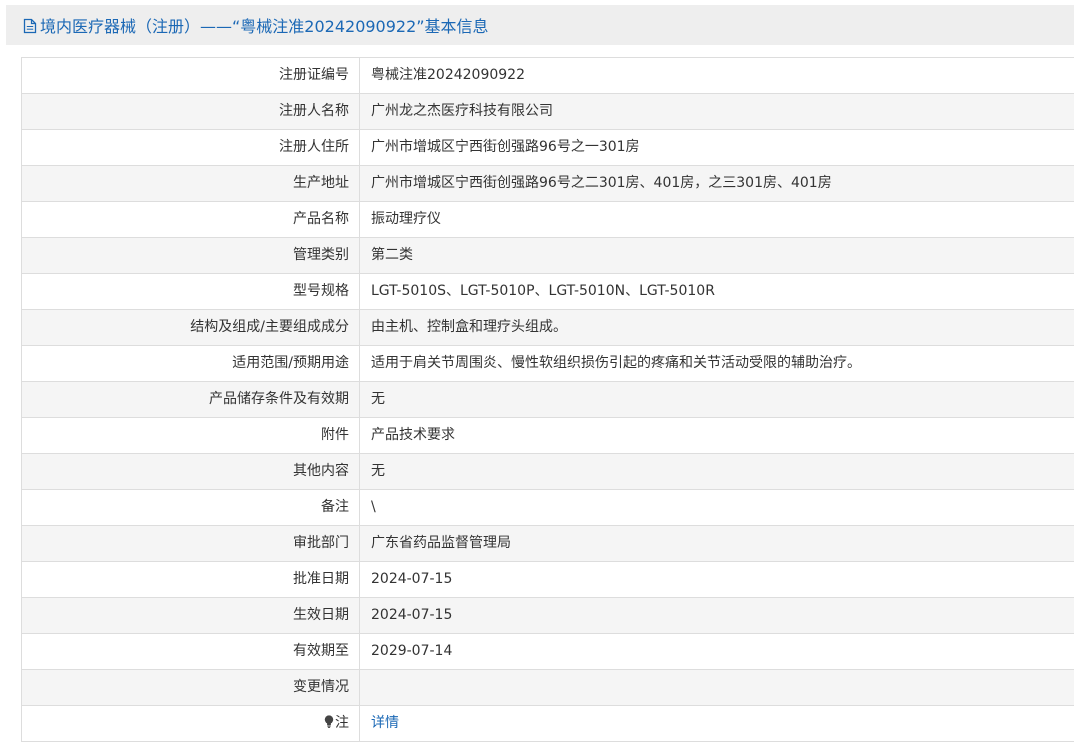 Image resolution: width=1074 pixels, height=745 pixels. Describe the element at coordinates (190, 327) in the screenshot. I see `row-label: 结构及组成/主要组成成分` at that location.